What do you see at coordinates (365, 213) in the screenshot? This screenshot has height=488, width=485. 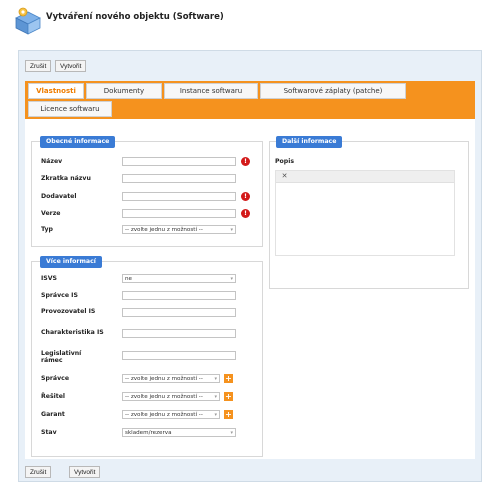 I see `popis-editor: ✕` at bounding box center [365, 213].